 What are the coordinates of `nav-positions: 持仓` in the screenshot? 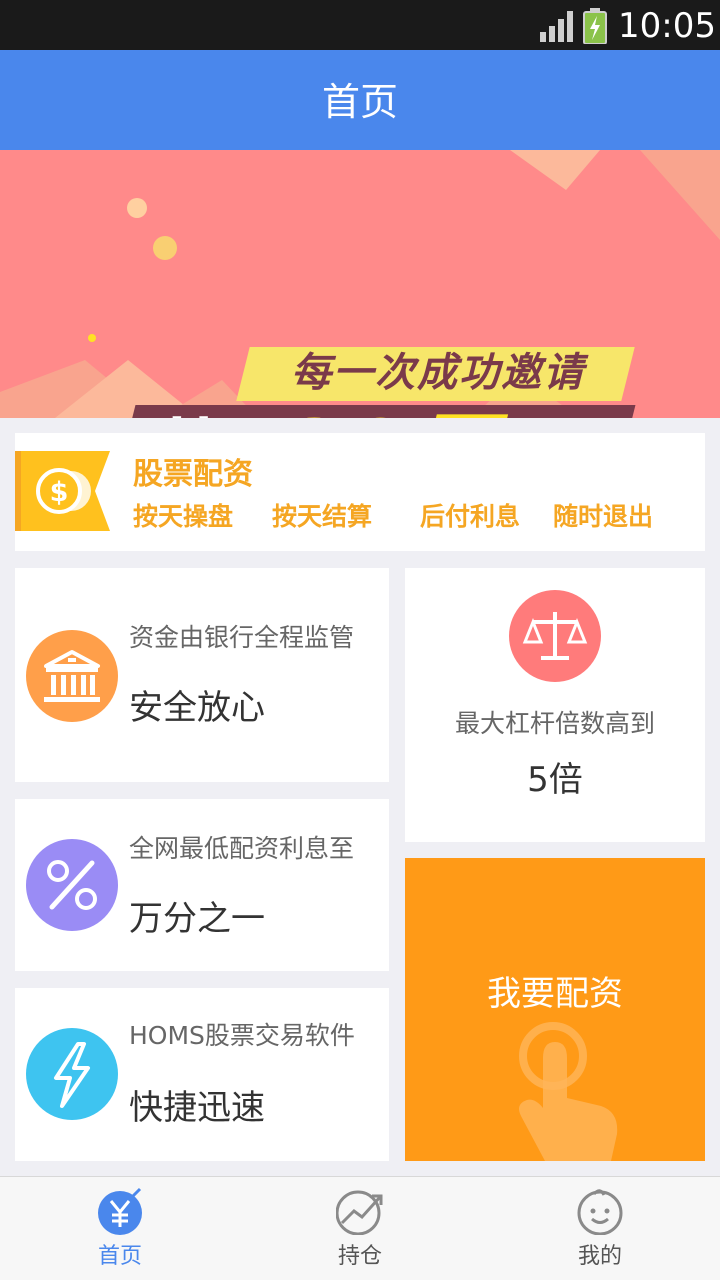 It's located at (360, 1228).